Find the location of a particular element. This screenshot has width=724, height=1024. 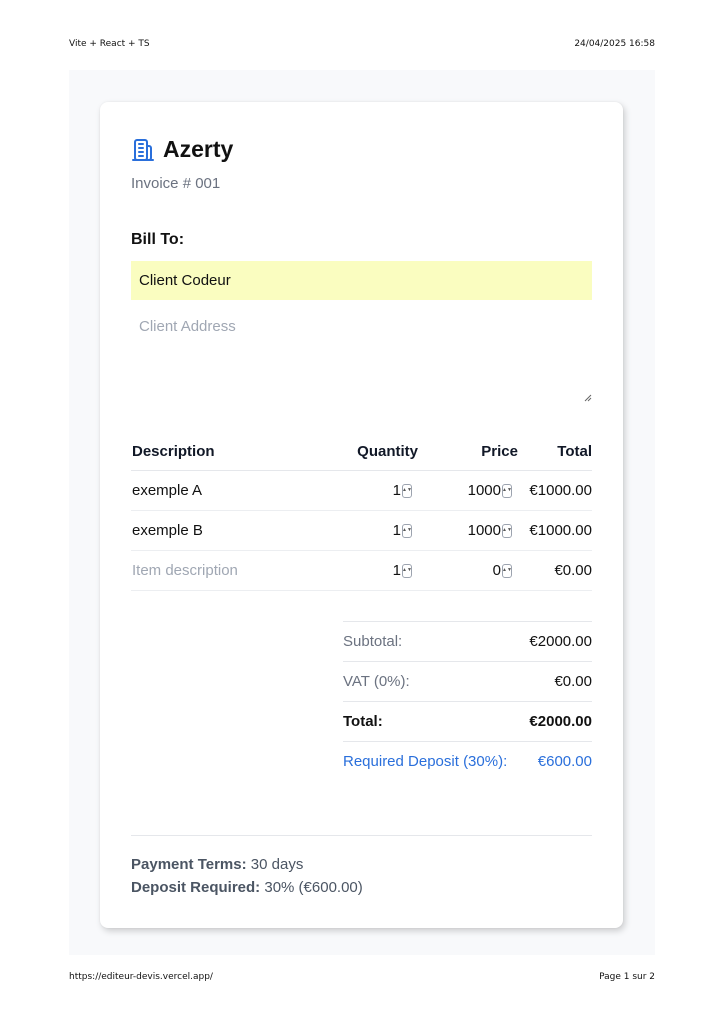

client-name-input: Client Codeur is located at coordinates (361, 280).